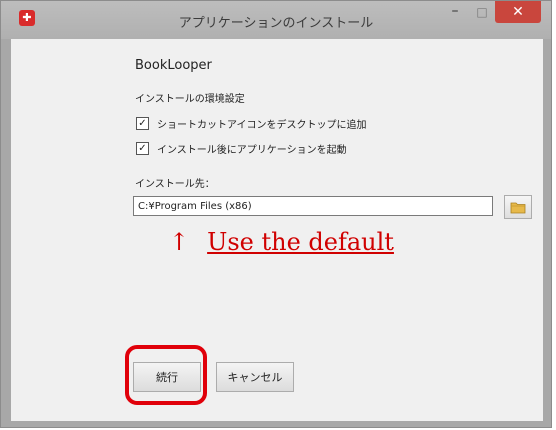 Image resolution: width=556 pixels, height=430 pixels. Describe the element at coordinates (175, 184) in the screenshot. I see `destination-label: インストール先：` at that location.